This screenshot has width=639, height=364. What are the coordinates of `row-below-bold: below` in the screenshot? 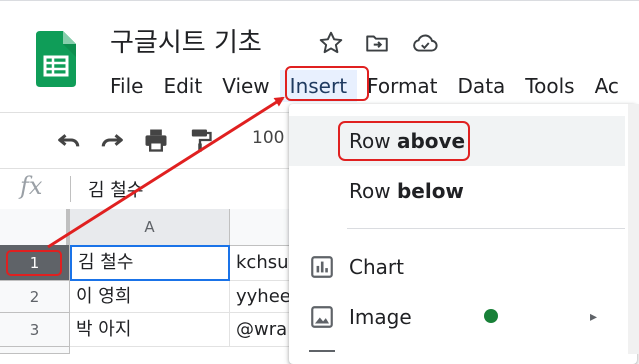 It's located at (430, 191).